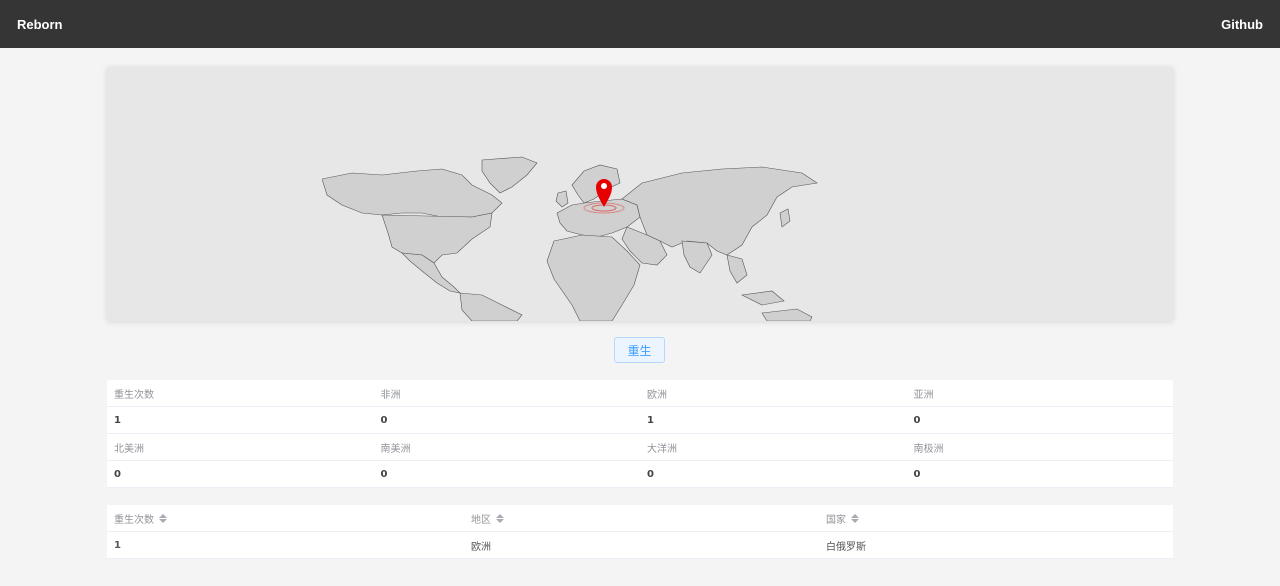  I want to click on stats-header-europe: 欧洲, so click(657, 395).